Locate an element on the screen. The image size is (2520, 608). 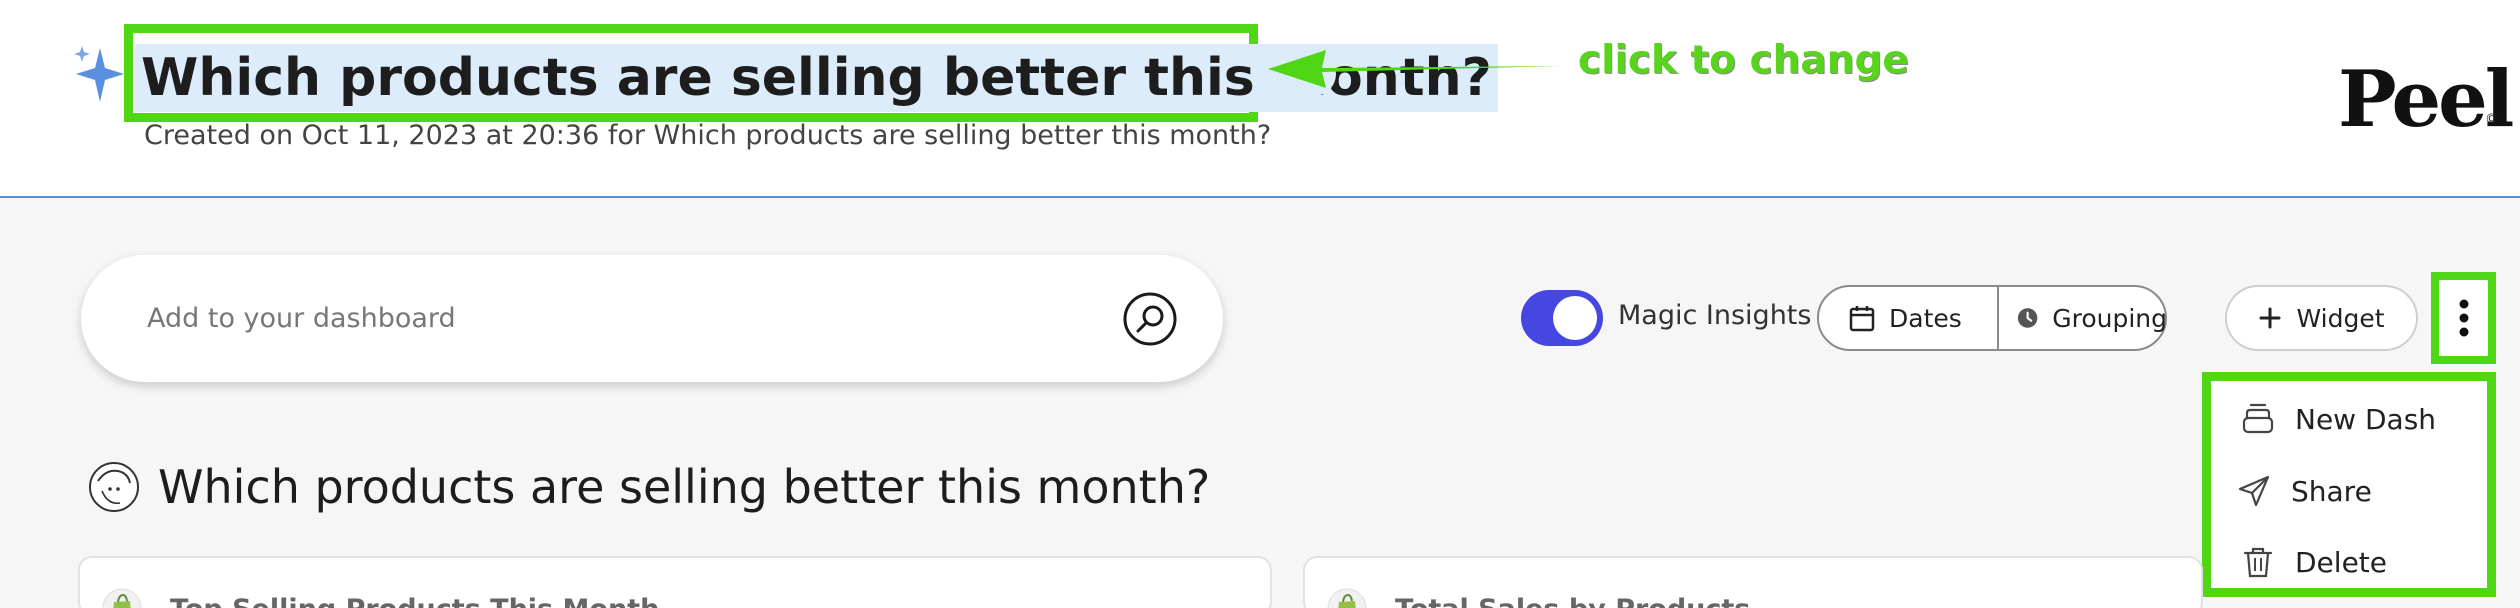
stack-icon is located at coordinates (2258, 418).